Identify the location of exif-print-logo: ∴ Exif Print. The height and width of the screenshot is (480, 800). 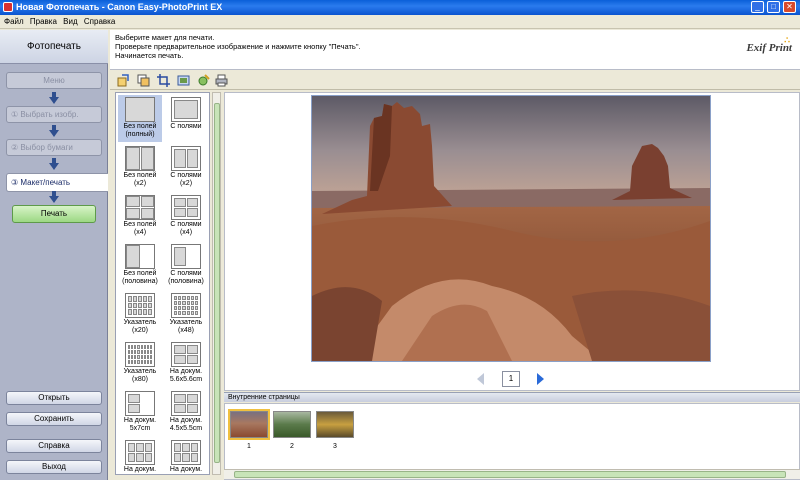
(769, 44).